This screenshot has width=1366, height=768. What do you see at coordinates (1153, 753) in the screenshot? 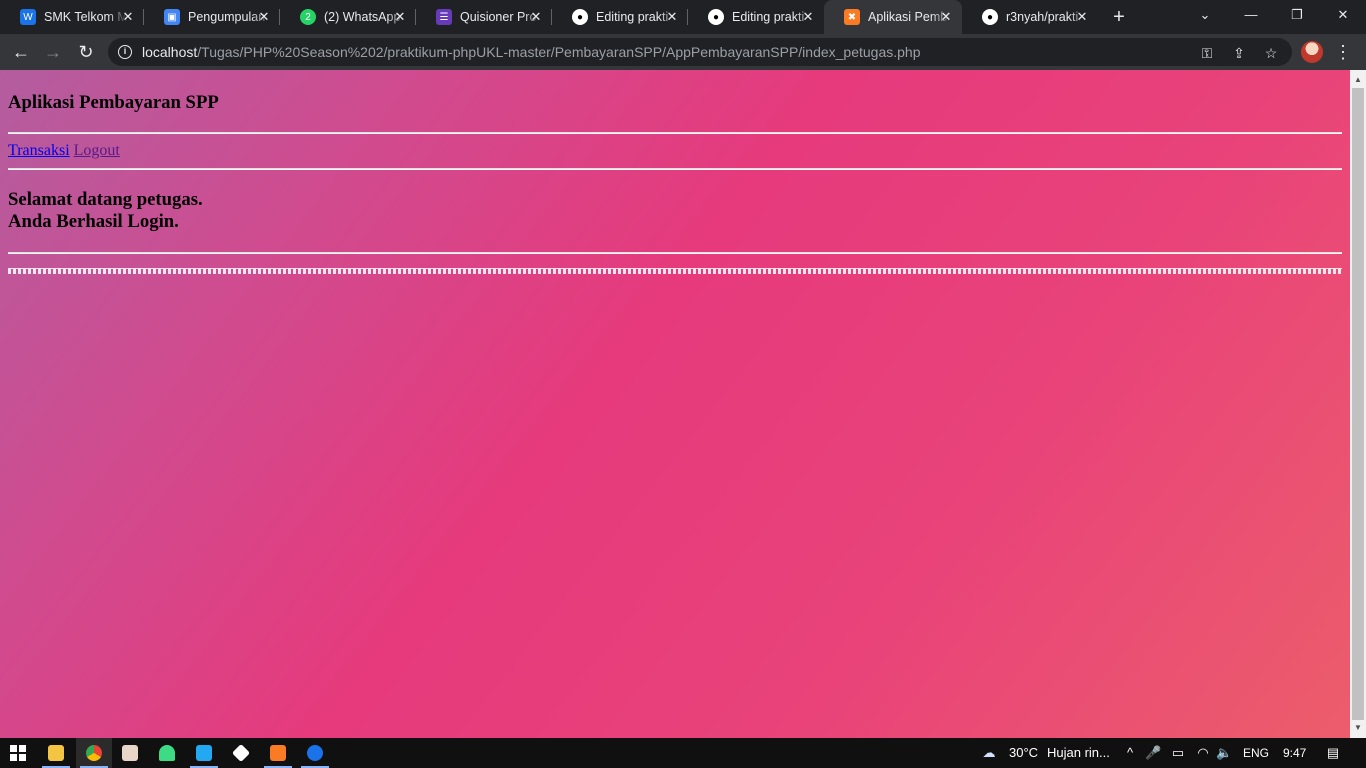
I see `microphone-icon: 🎤` at bounding box center [1153, 753].